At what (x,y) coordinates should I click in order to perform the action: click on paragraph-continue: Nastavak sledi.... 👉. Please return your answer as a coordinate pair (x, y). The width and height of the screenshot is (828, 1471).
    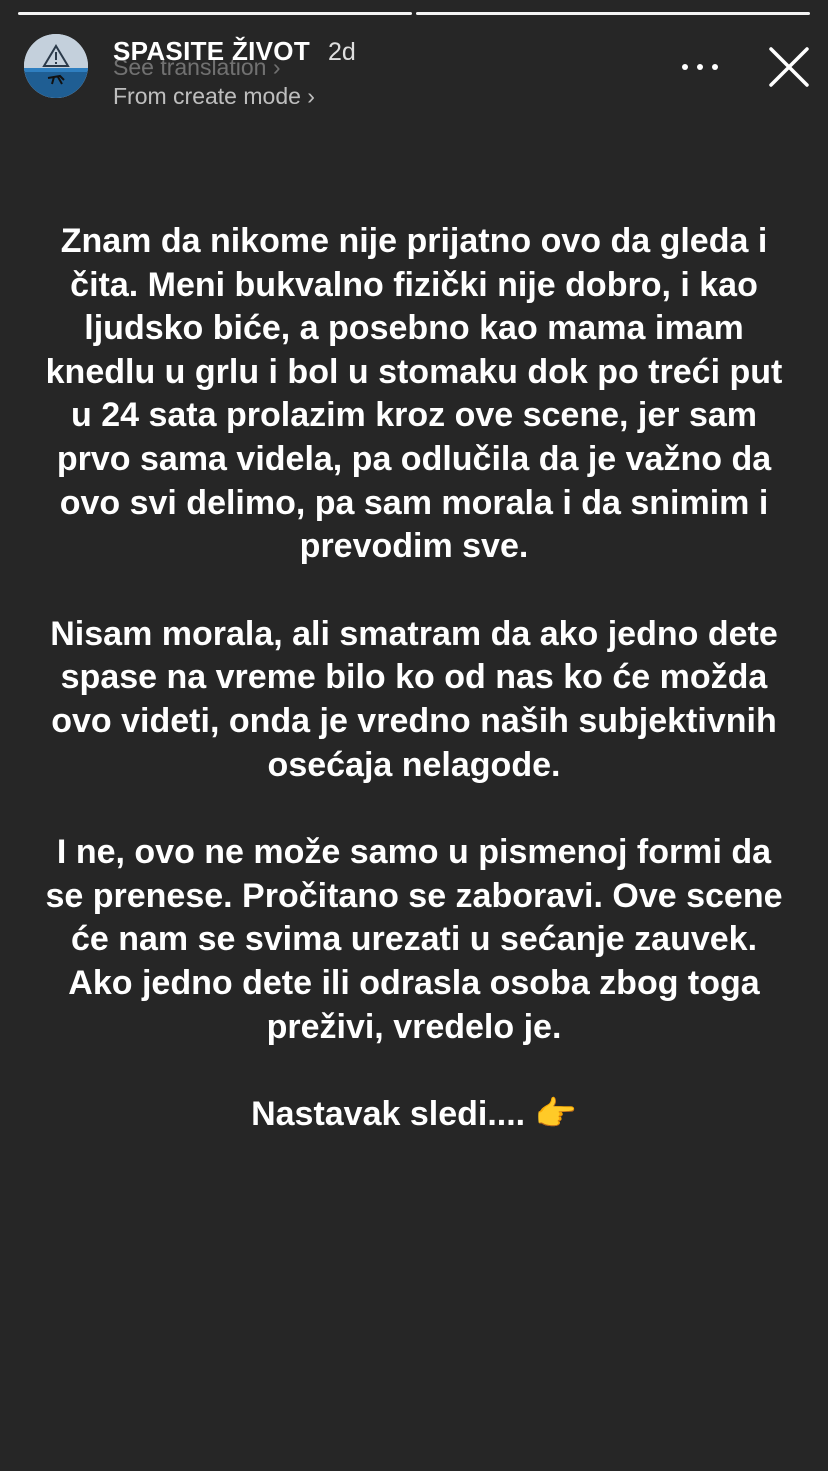
    Looking at the image, I should click on (414, 1114).